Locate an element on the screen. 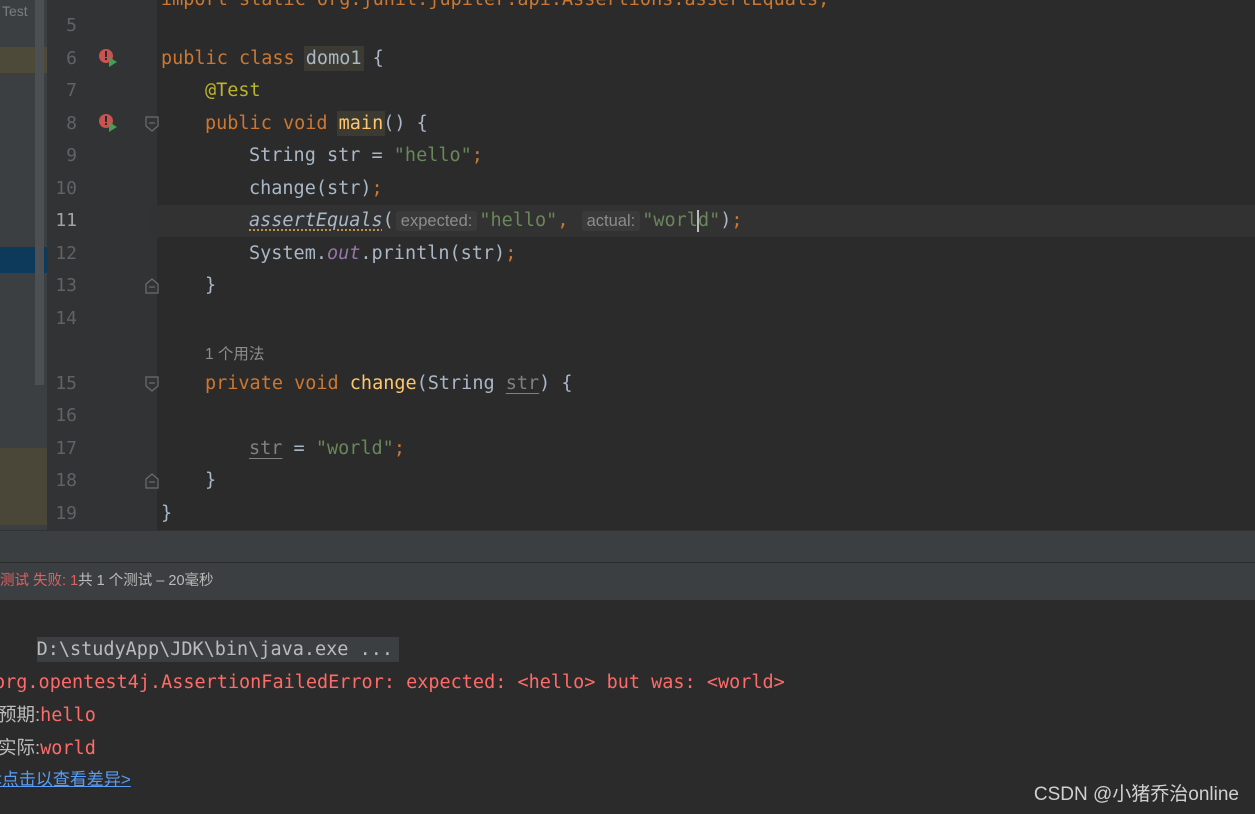 This screenshot has width=1255, height=814. line-number: 19 is located at coordinates (66, 513).